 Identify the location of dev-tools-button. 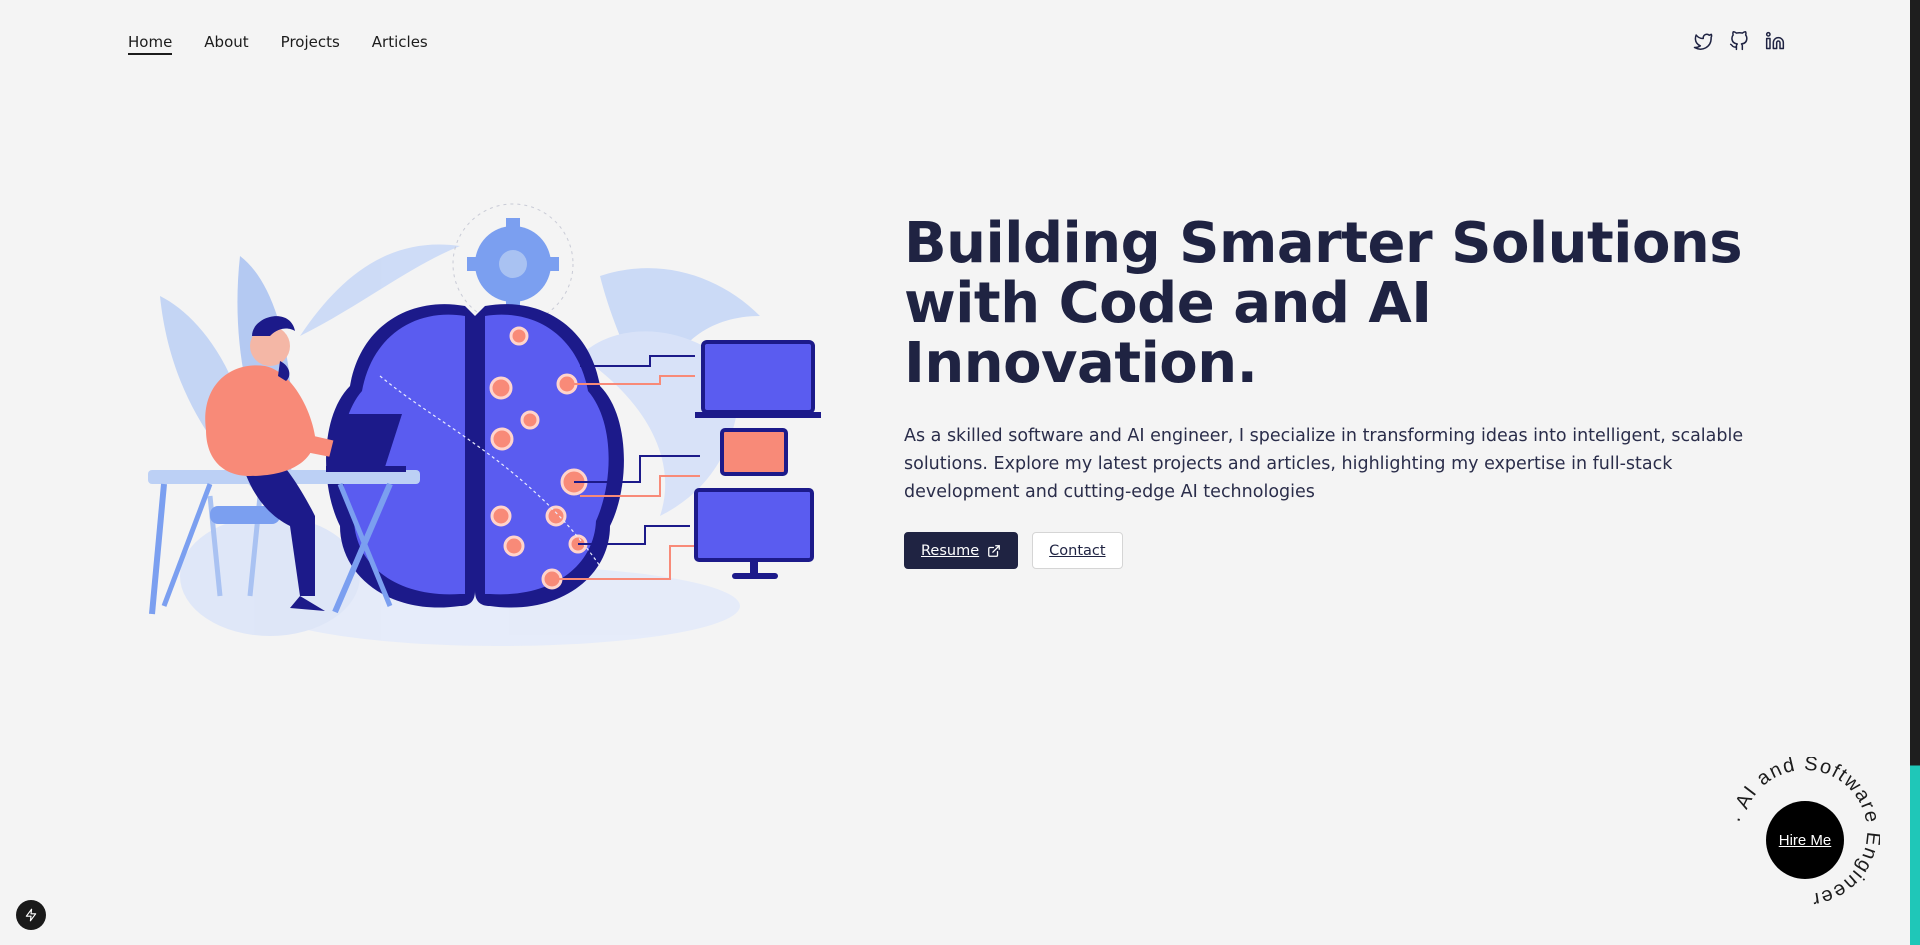
(31, 915).